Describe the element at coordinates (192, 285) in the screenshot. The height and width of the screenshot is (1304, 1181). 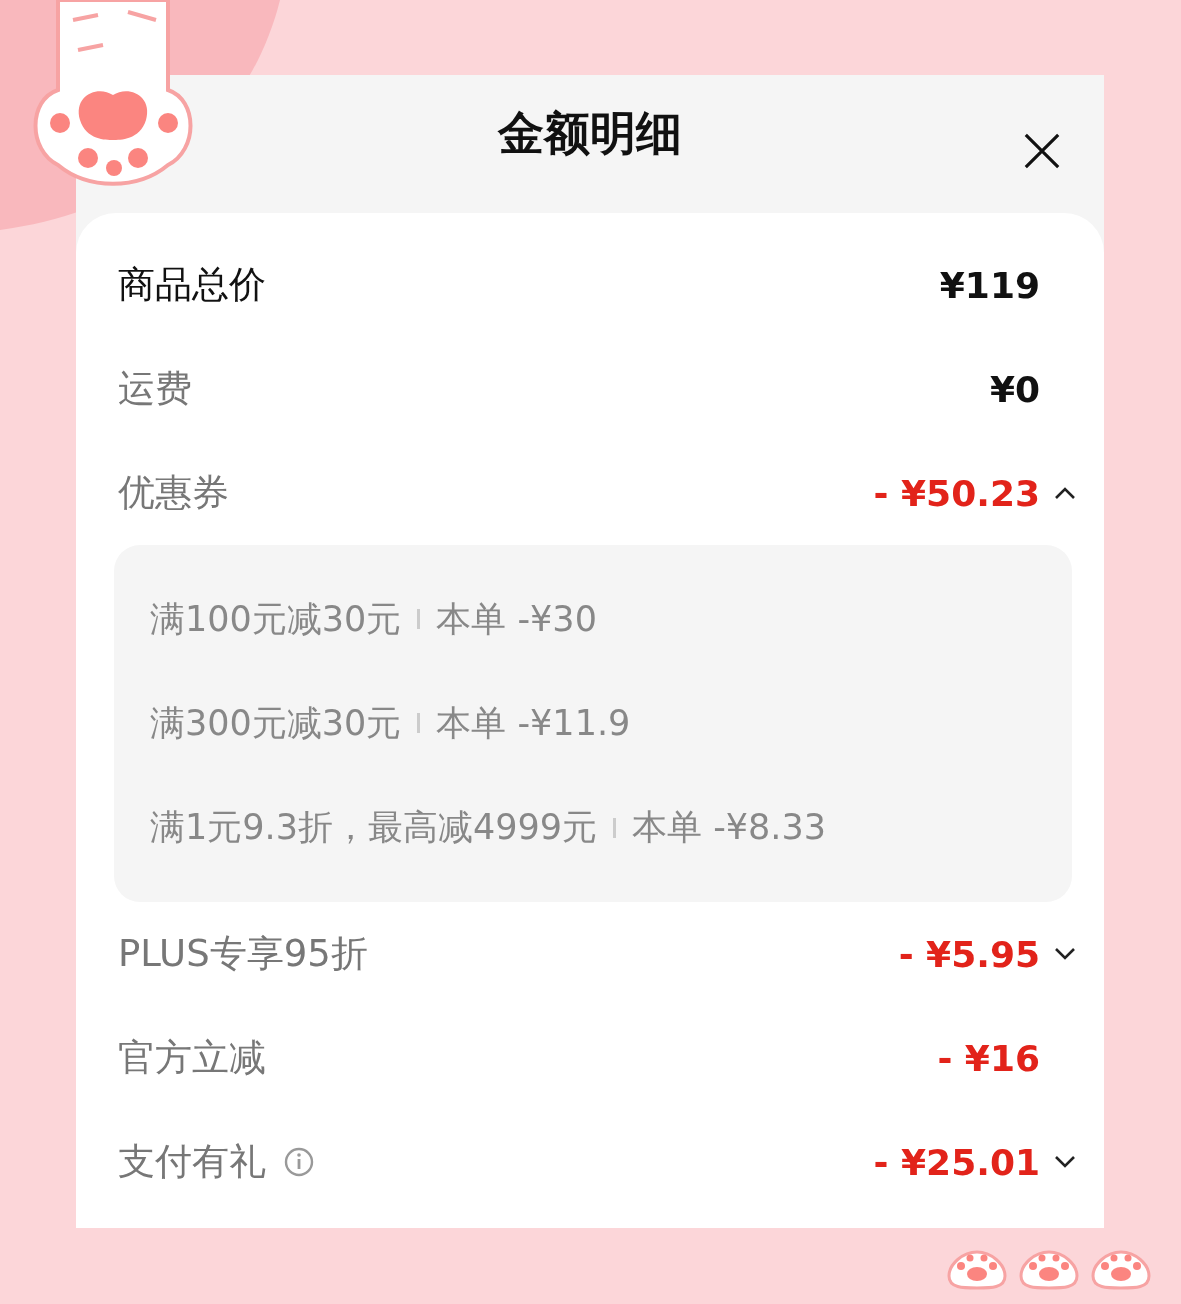
I see `row-label: 商品总价` at that location.